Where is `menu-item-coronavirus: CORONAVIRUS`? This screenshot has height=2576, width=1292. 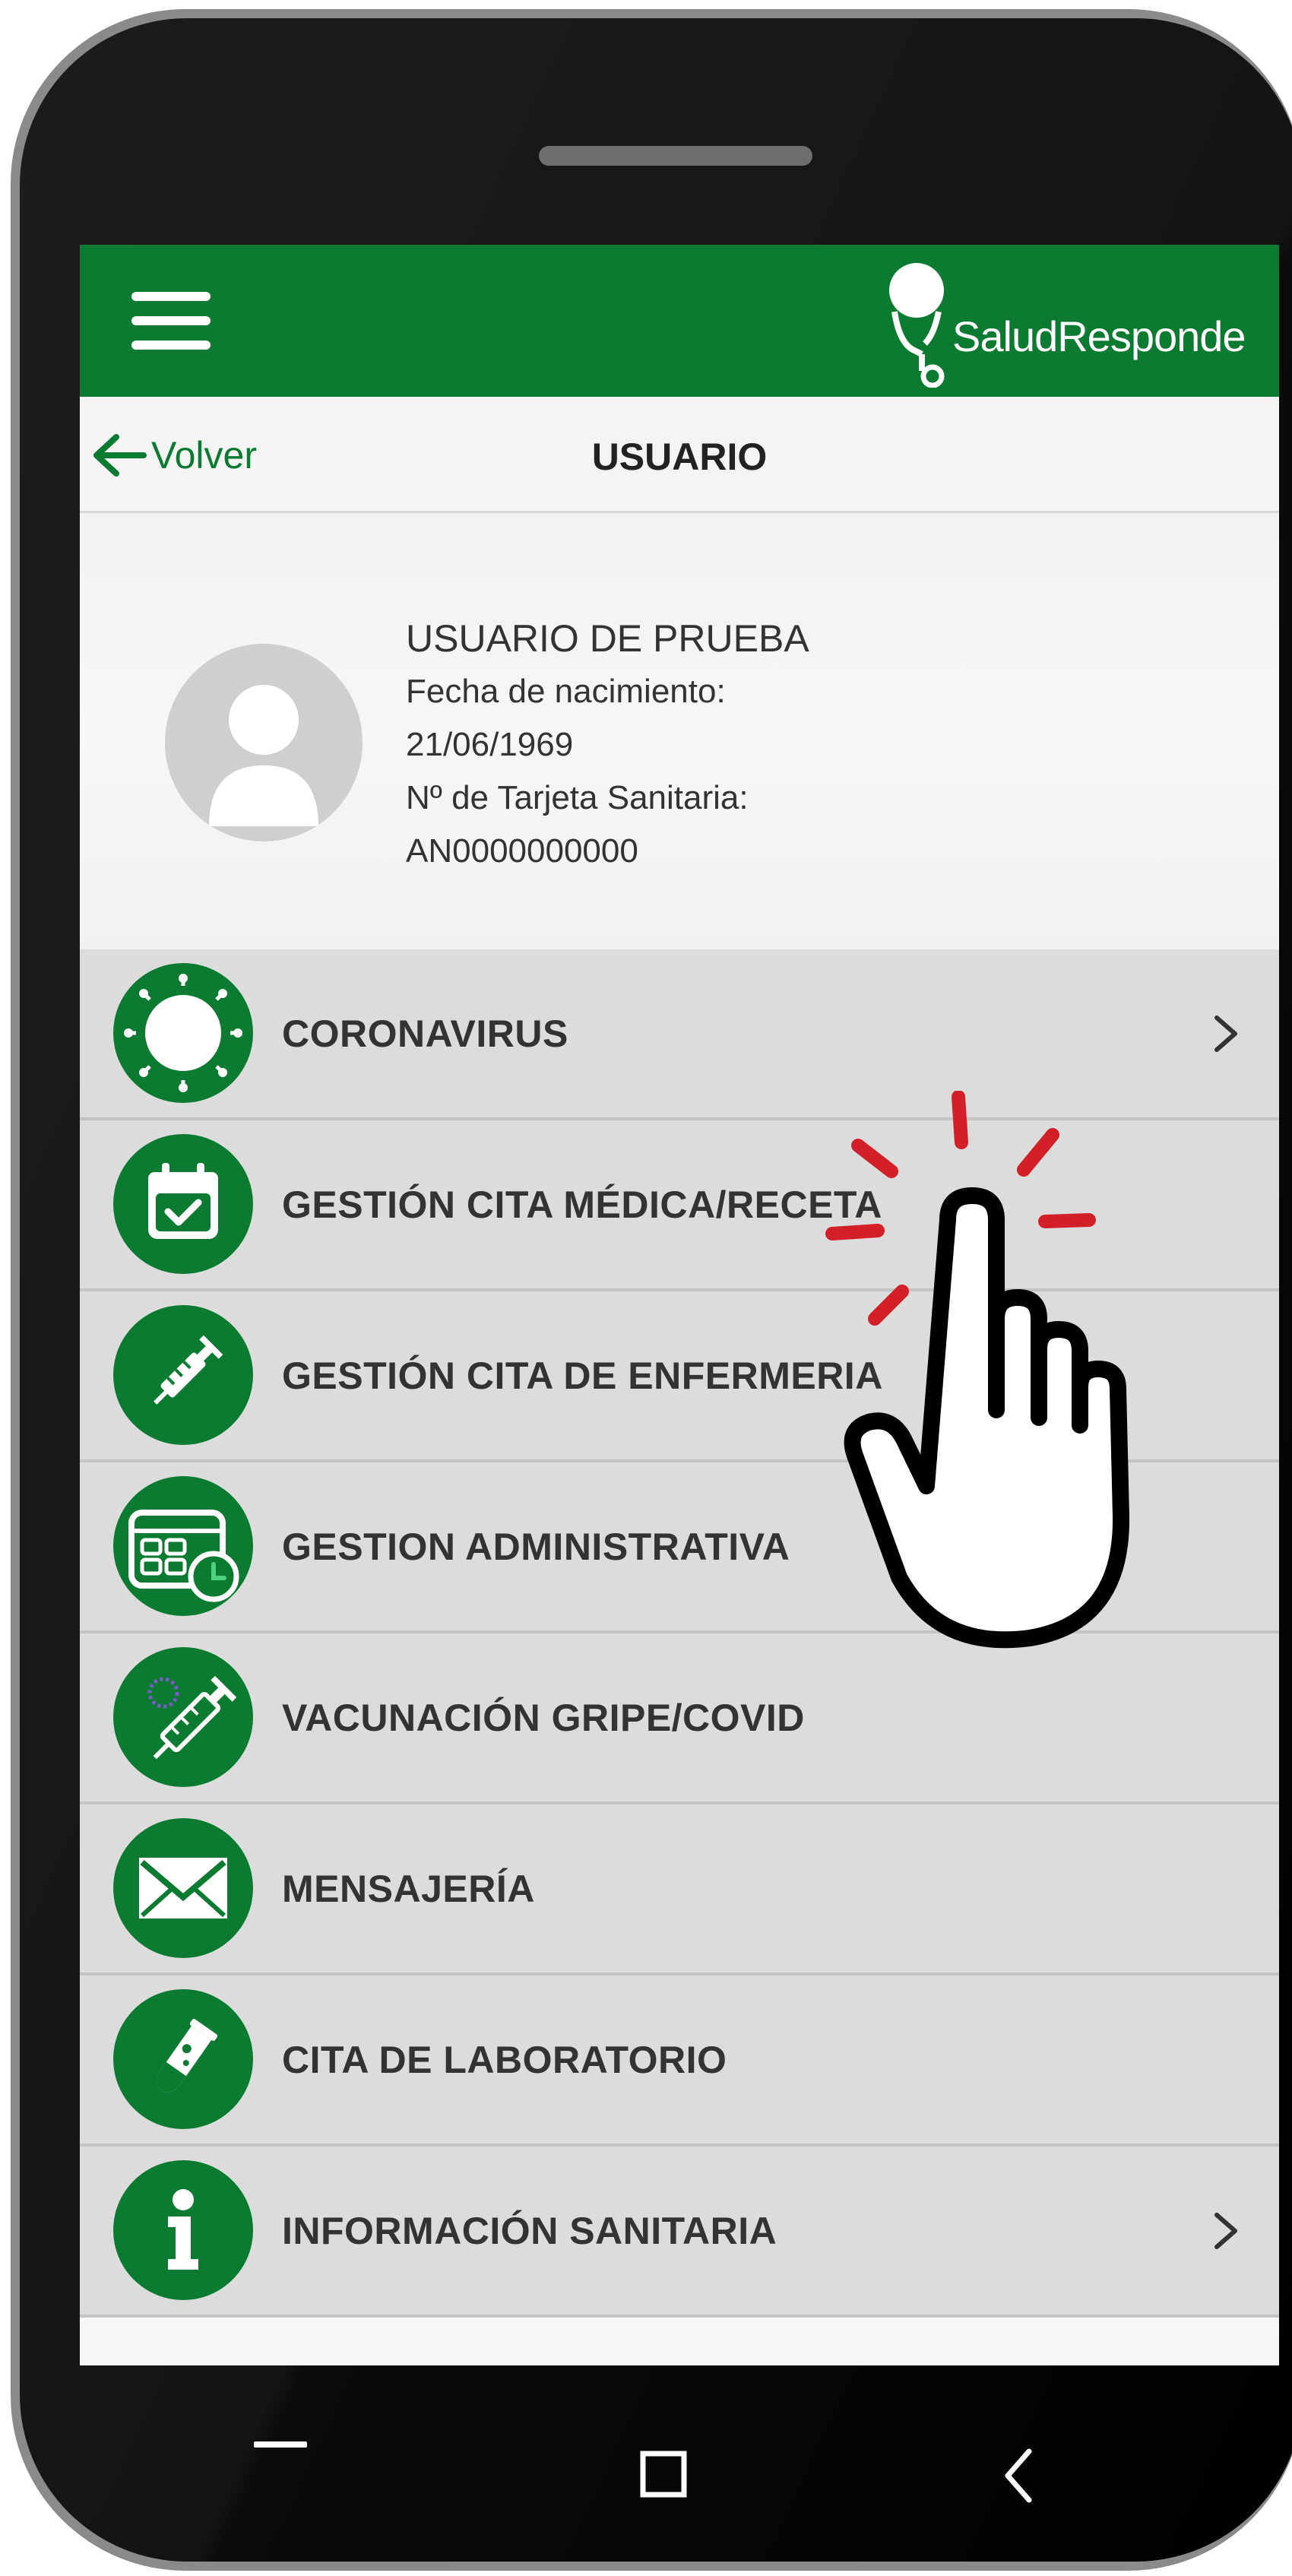
menu-item-coronavirus: CORONAVIRUS is located at coordinates (680, 1034).